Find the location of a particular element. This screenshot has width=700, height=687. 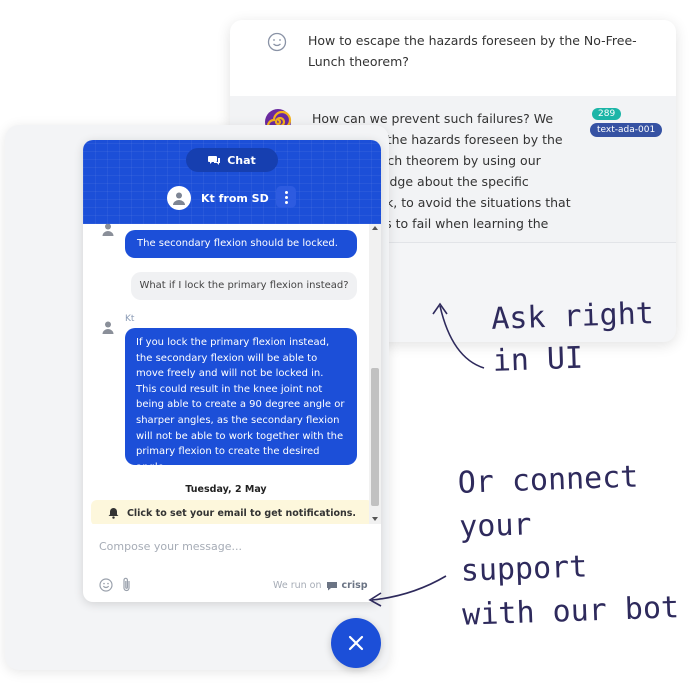

annotation-line: with our bot is located at coordinates (570, 611).